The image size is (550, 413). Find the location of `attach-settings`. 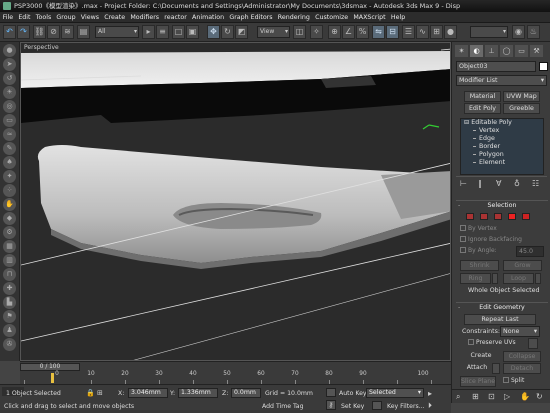

attach-settings is located at coordinates (496, 368).